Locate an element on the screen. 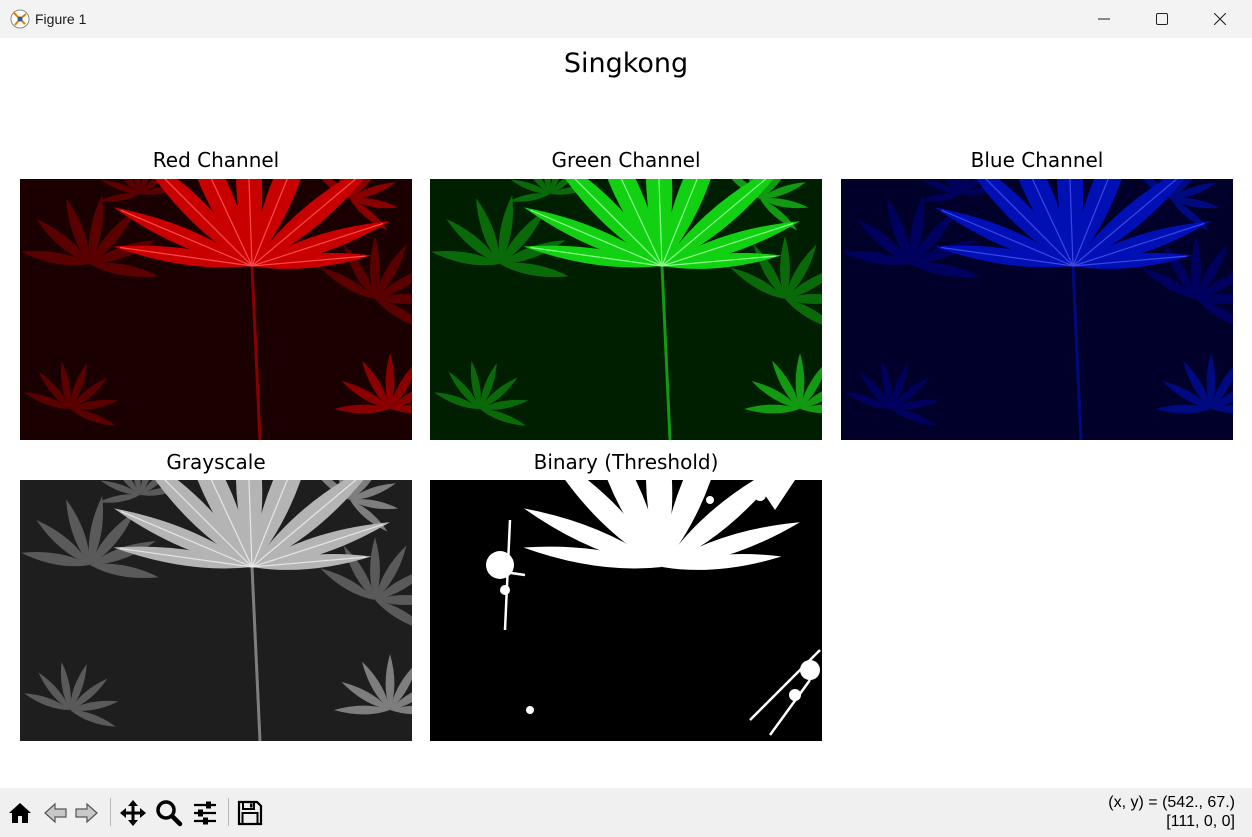 This screenshot has height=837, width=1252. configure-subplots-icon is located at coordinates (205, 813).